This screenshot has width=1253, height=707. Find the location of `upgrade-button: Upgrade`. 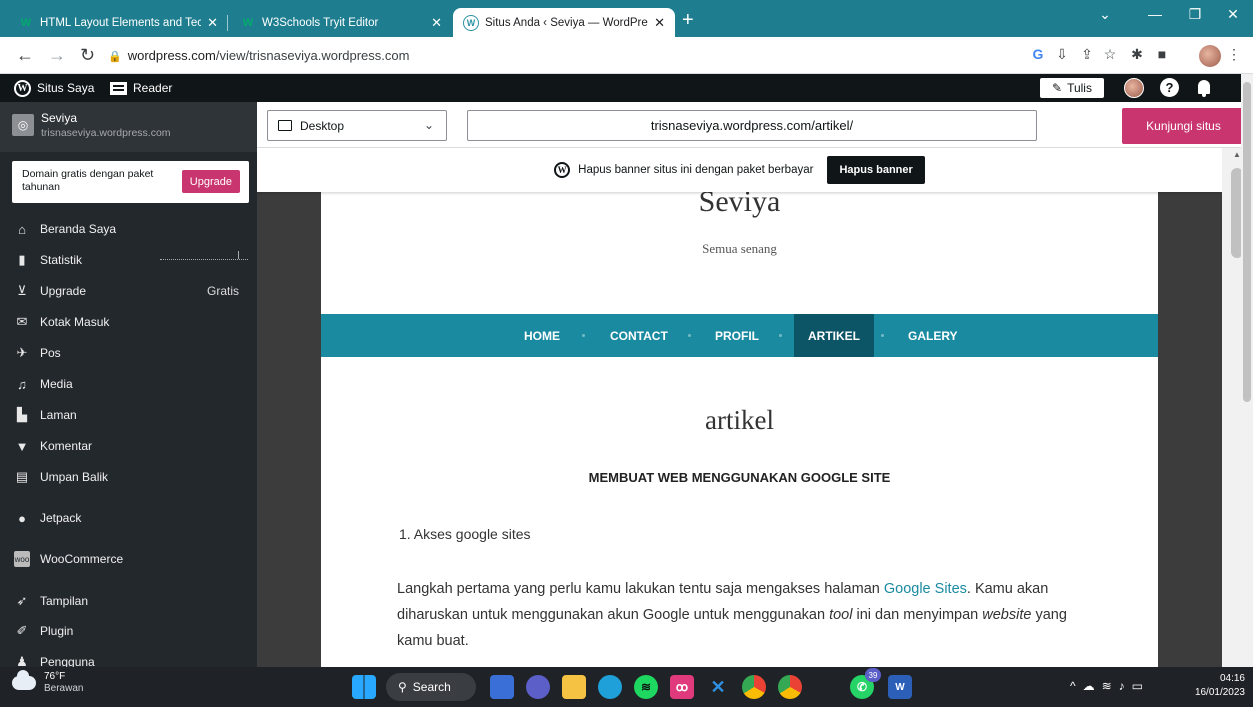

upgrade-button: Upgrade is located at coordinates (210, 181).